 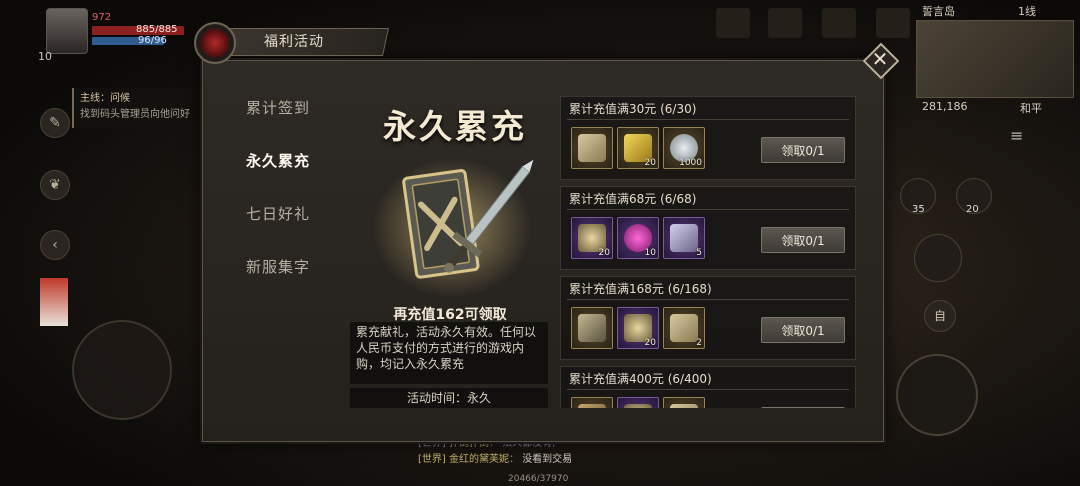 I want to click on player-name: 972, so click(x=102, y=17).